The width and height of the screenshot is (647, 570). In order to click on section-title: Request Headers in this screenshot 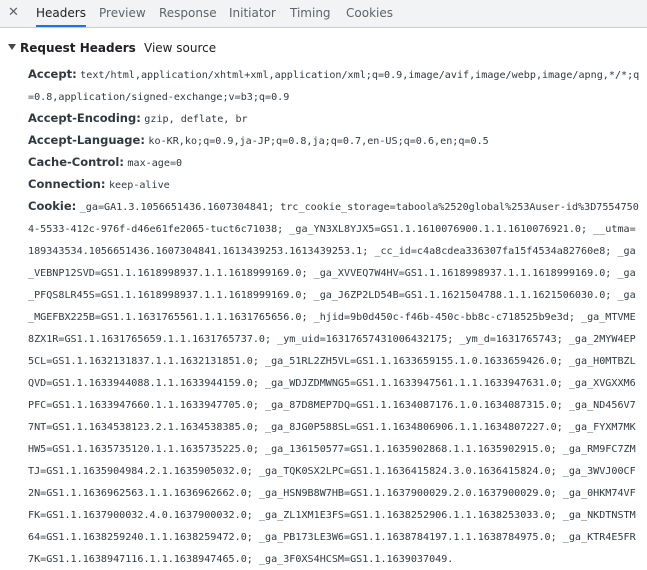, I will do `click(78, 48)`.